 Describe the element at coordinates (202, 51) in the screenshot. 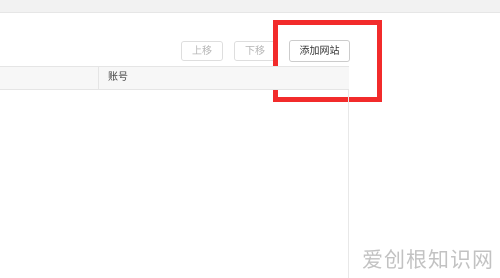

I see `move-up-button: 上移` at that location.